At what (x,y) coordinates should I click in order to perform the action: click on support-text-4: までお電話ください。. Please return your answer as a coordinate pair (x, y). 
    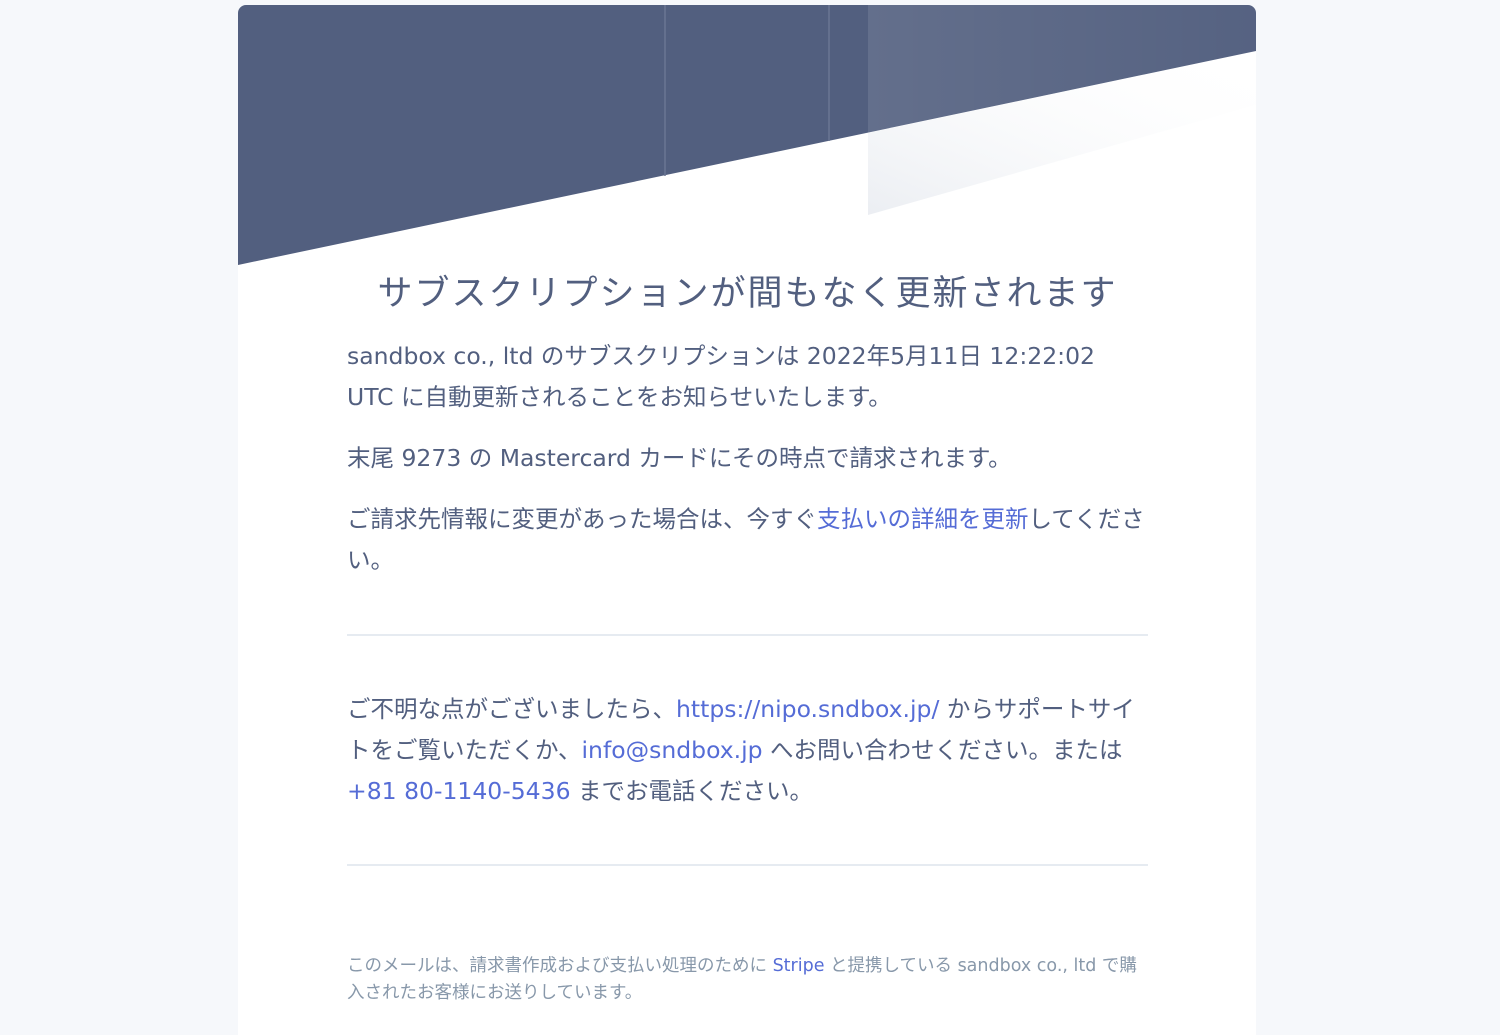
    Looking at the image, I should click on (692, 791).